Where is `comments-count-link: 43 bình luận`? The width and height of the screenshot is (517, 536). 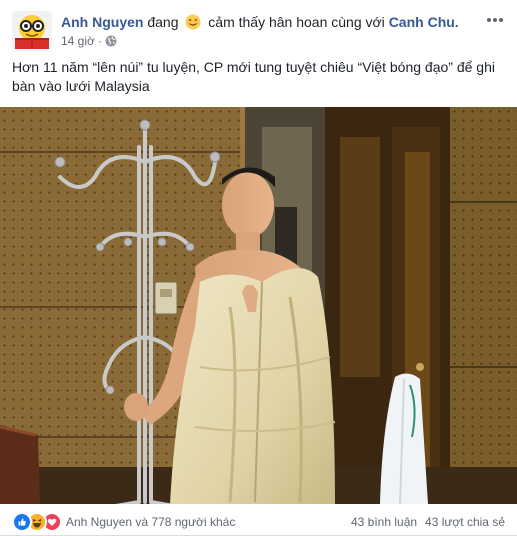
comments-count-link: 43 bình luận is located at coordinates (384, 522).